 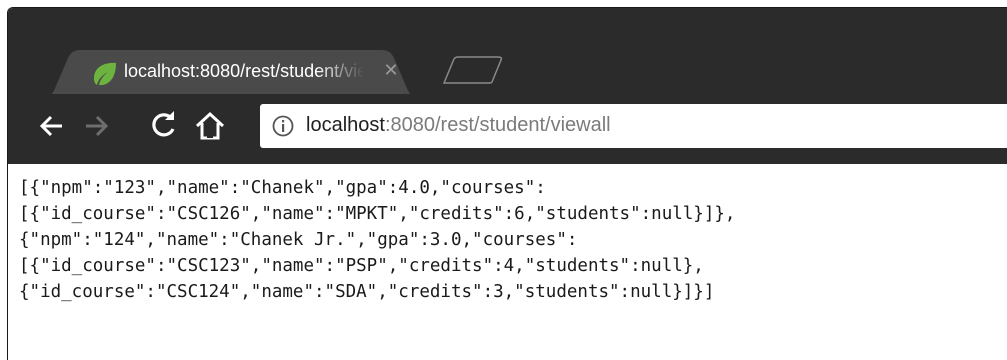 I want to click on tab-active: localhost:8080/rest/student/viewall ✕, so click(x=231, y=75).